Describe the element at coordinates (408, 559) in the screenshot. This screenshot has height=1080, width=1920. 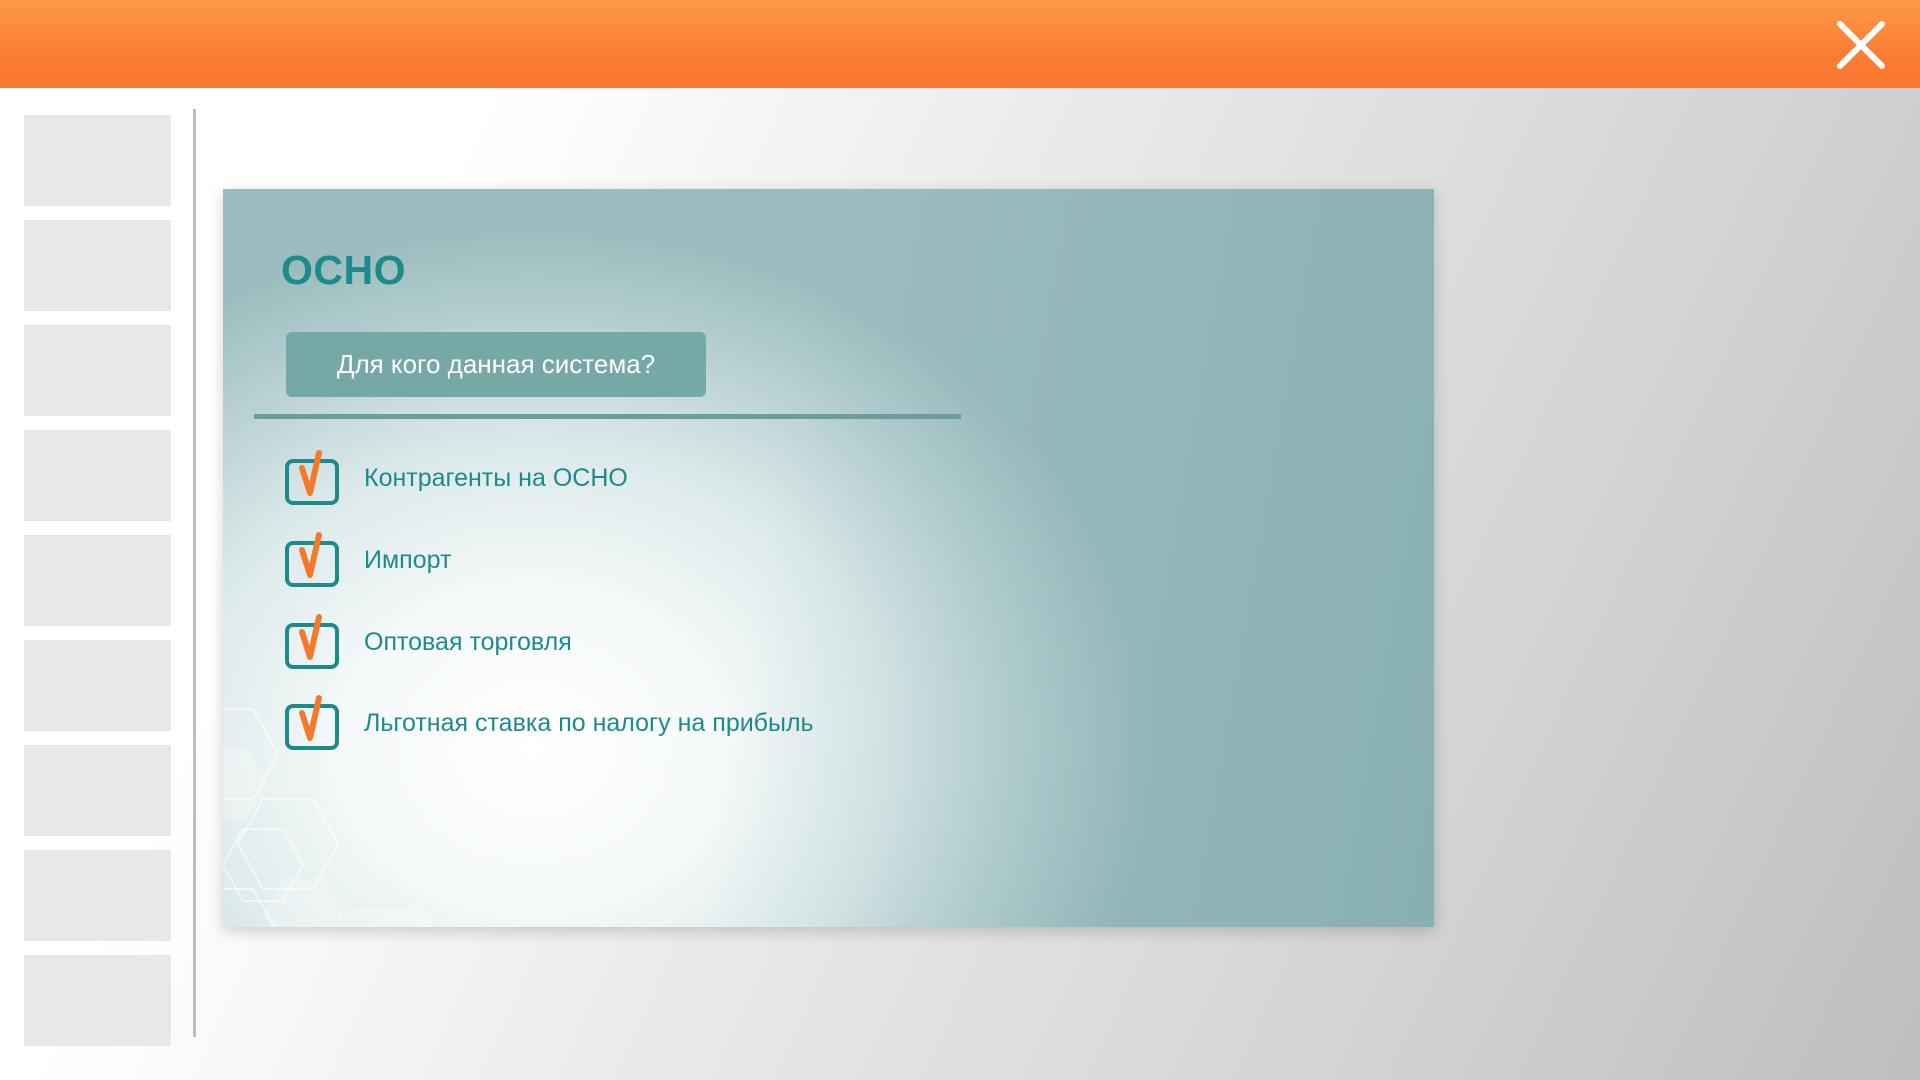
I see `list-item-label: Импорт` at that location.